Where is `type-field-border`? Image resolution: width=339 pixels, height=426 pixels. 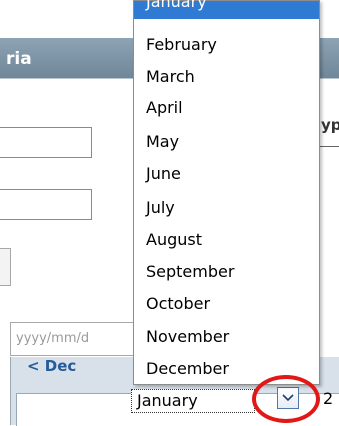 type-field-border is located at coordinates (329, 146).